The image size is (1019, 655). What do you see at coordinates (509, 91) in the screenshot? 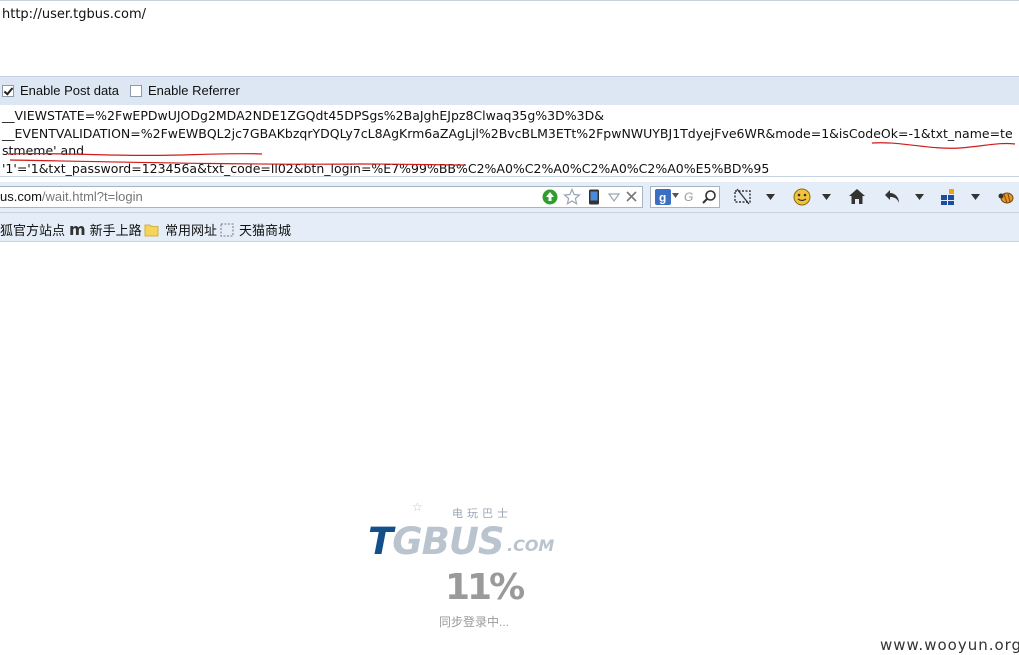
I see `hackbar-options-bar: Enable Post data Enable Referrer` at bounding box center [509, 91].